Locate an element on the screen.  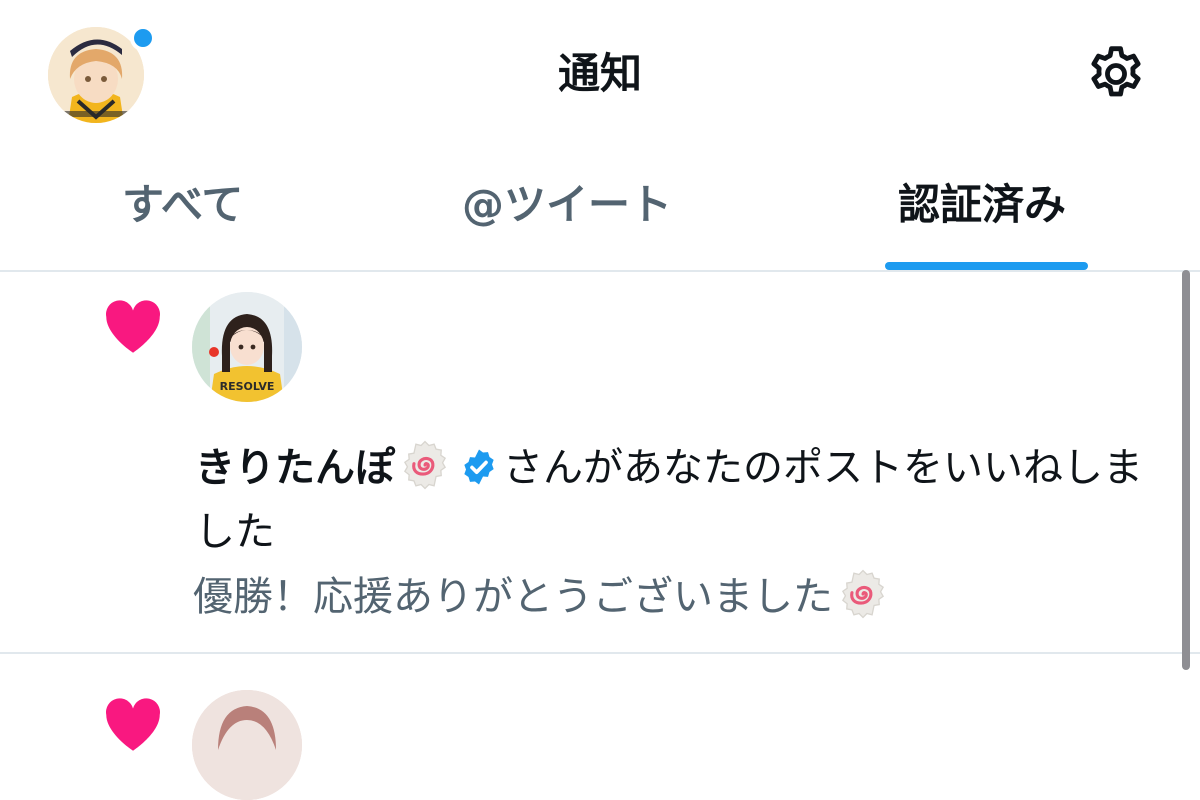
gear-icon is located at coordinates (1116, 71).